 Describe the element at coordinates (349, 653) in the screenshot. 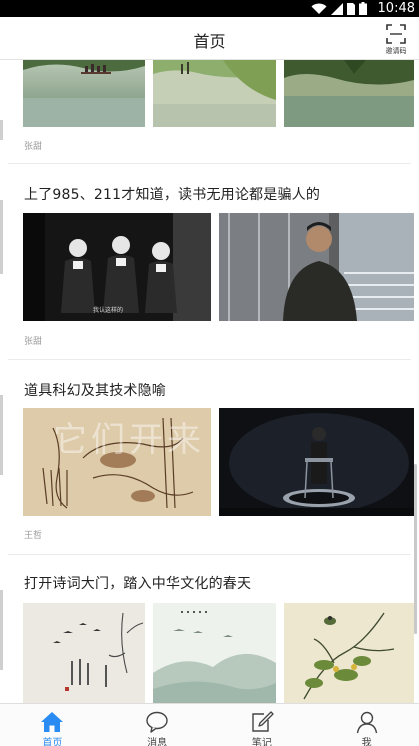

I see `card-image-ink-flowers` at that location.